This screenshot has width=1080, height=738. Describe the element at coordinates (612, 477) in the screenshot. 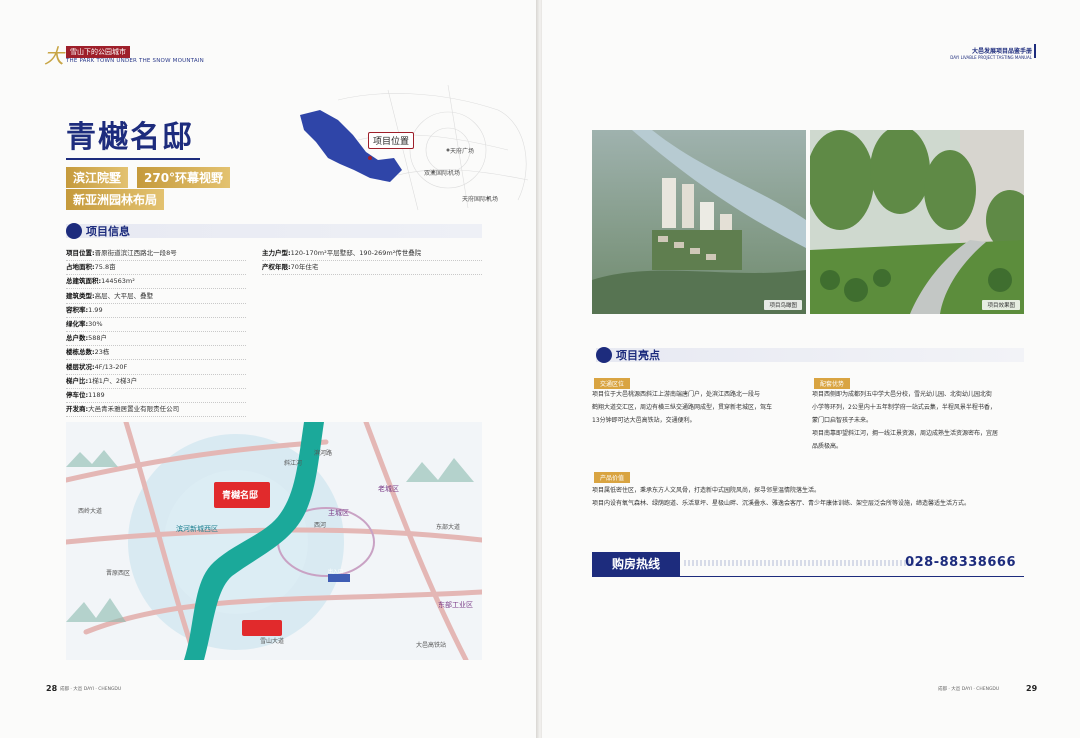

I see `highlight-tag: 产品价值` at that location.